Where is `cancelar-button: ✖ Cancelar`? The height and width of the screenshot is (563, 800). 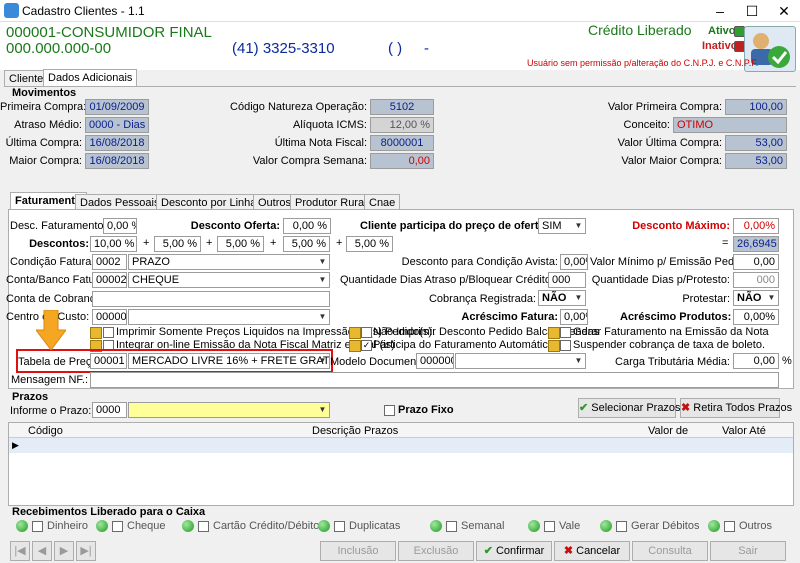
cancelar-button: ✖ Cancelar is located at coordinates (592, 551).